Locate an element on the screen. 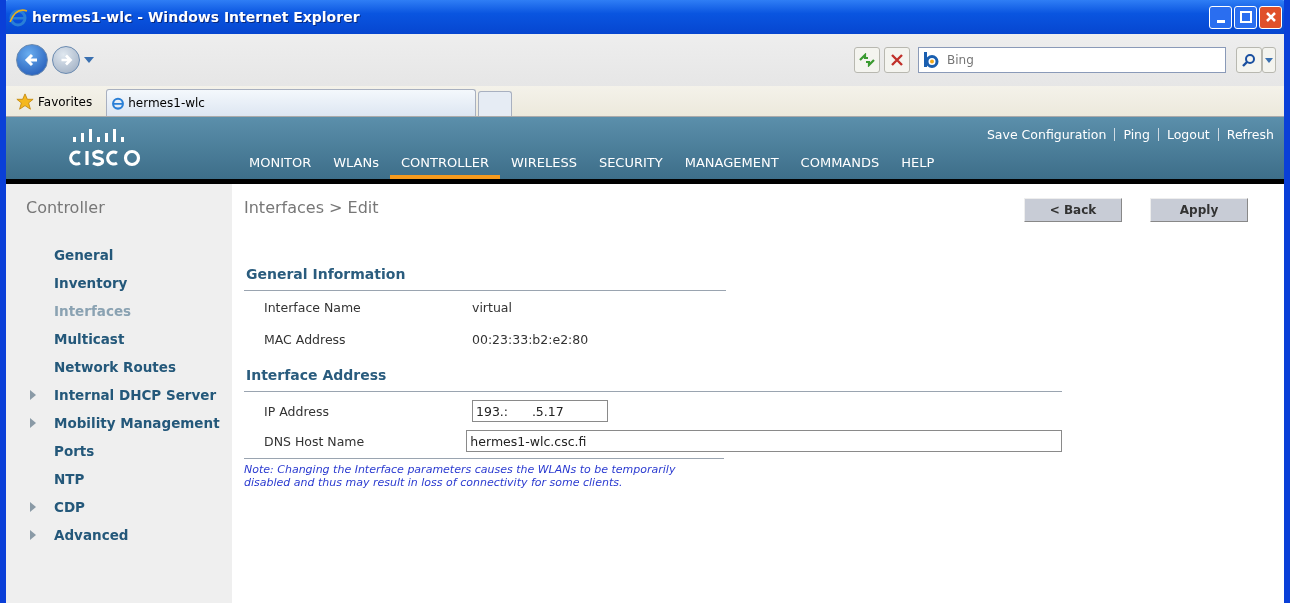  section-heading: General Information is located at coordinates (485, 278).